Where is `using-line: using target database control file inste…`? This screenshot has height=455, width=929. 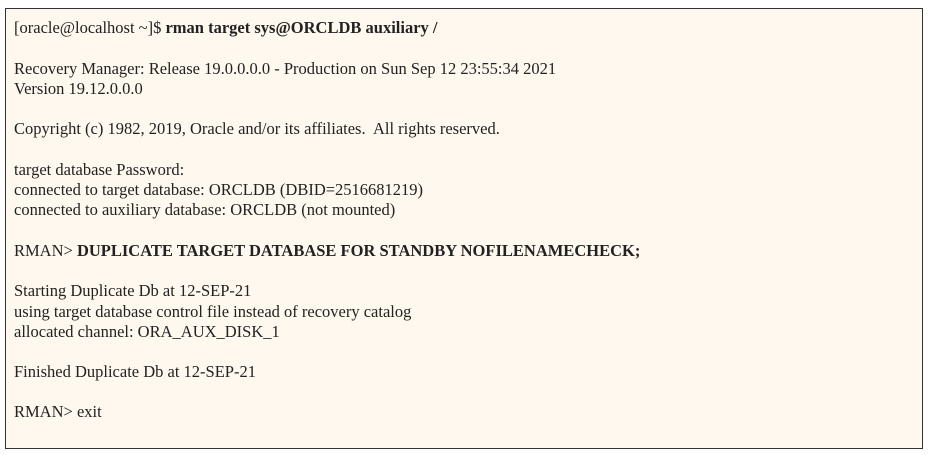 using-line: using target database control file inste… is located at coordinates (213, 311).